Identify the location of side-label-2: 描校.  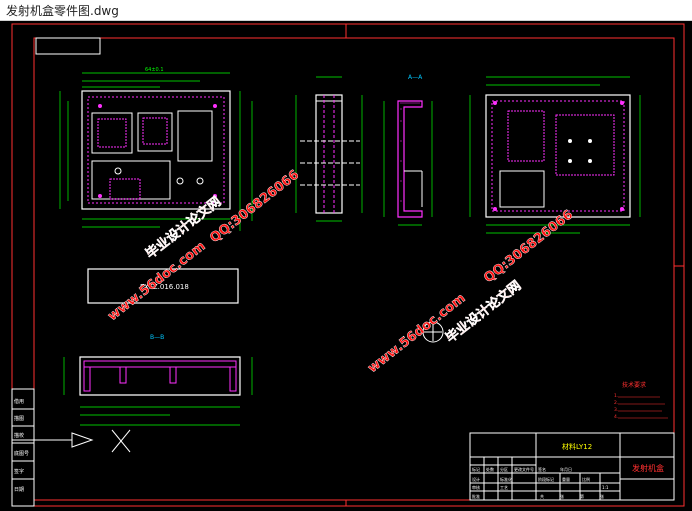
(19, 435).